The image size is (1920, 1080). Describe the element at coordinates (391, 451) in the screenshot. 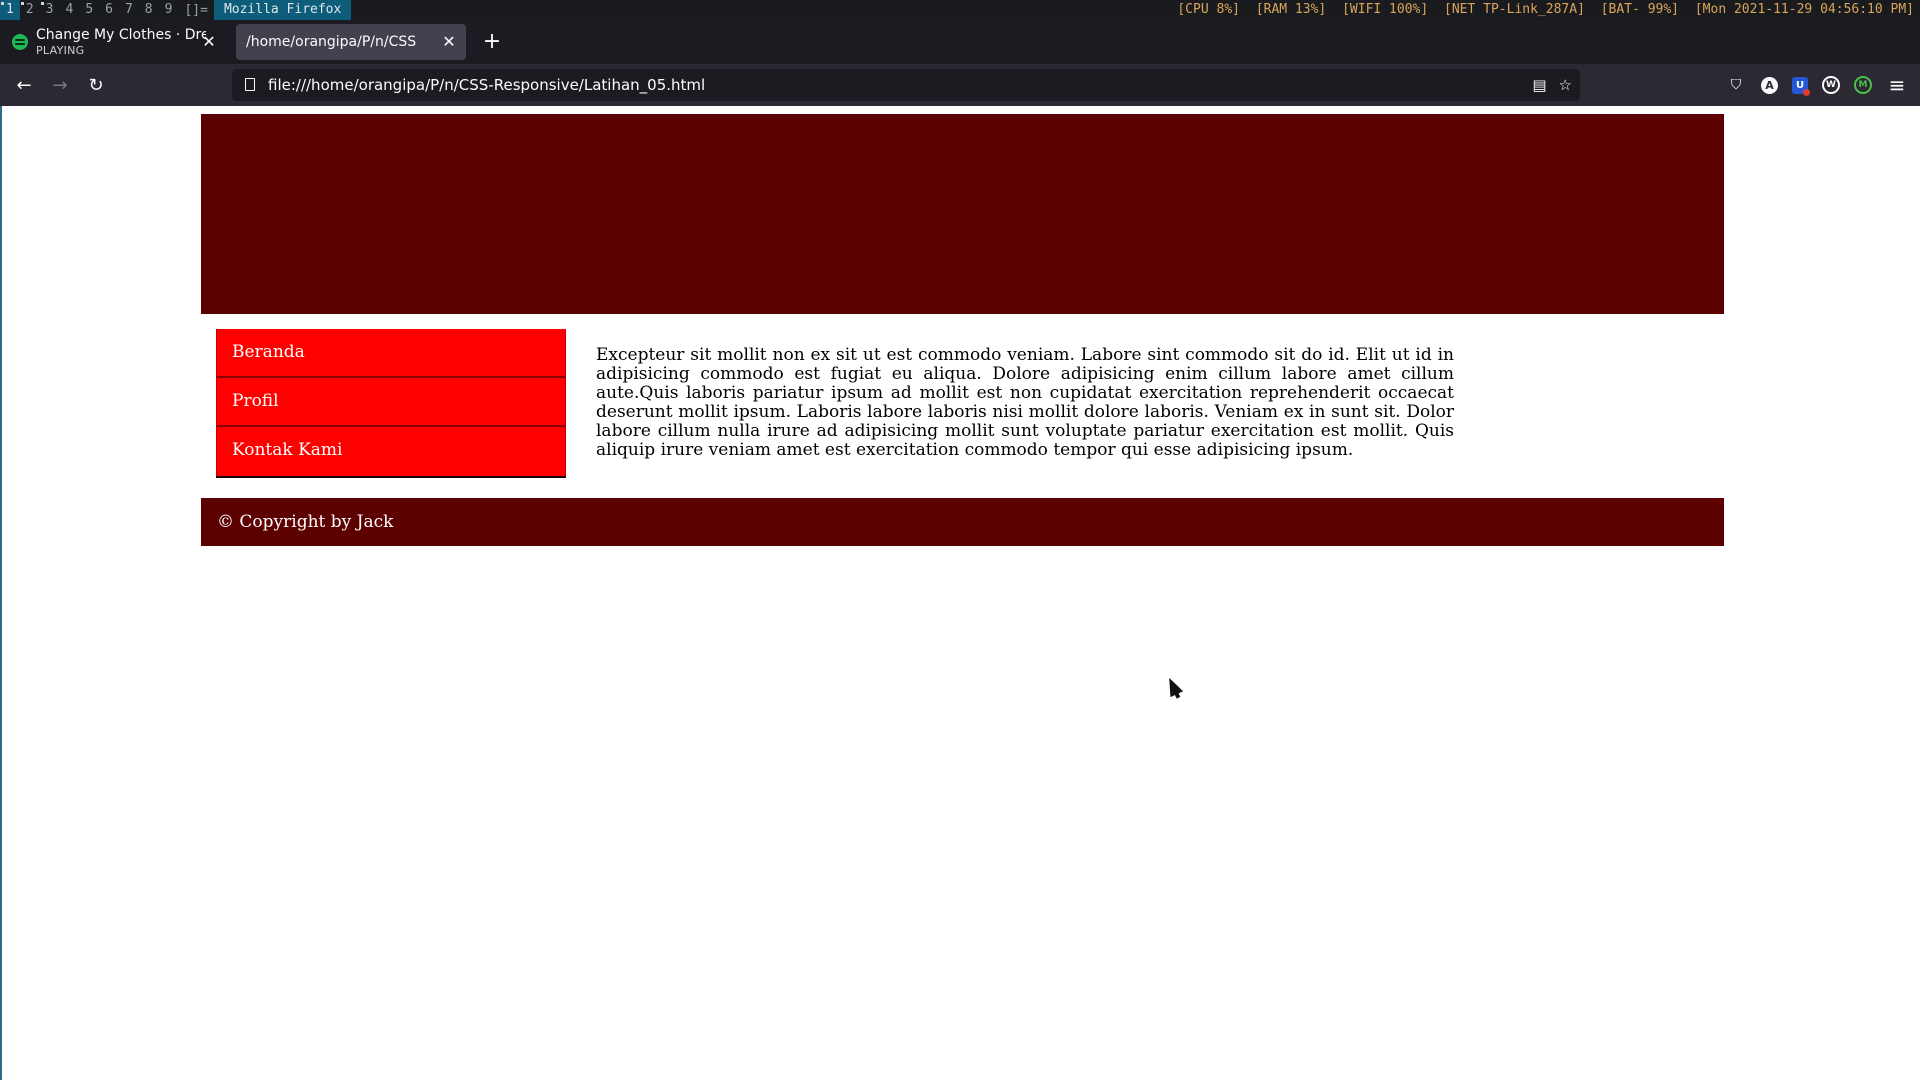

I see `menu-item-kontak-kami: Kontak Kami` at that location.